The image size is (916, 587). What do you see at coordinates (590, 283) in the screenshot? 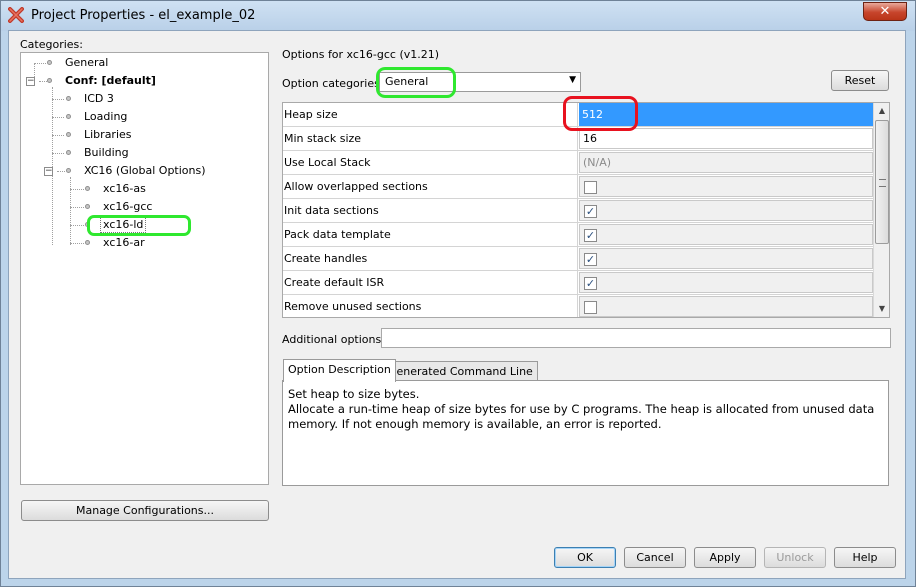
I see `create-default-isr-checkbox: ✓` at bounding box center [590, 283].